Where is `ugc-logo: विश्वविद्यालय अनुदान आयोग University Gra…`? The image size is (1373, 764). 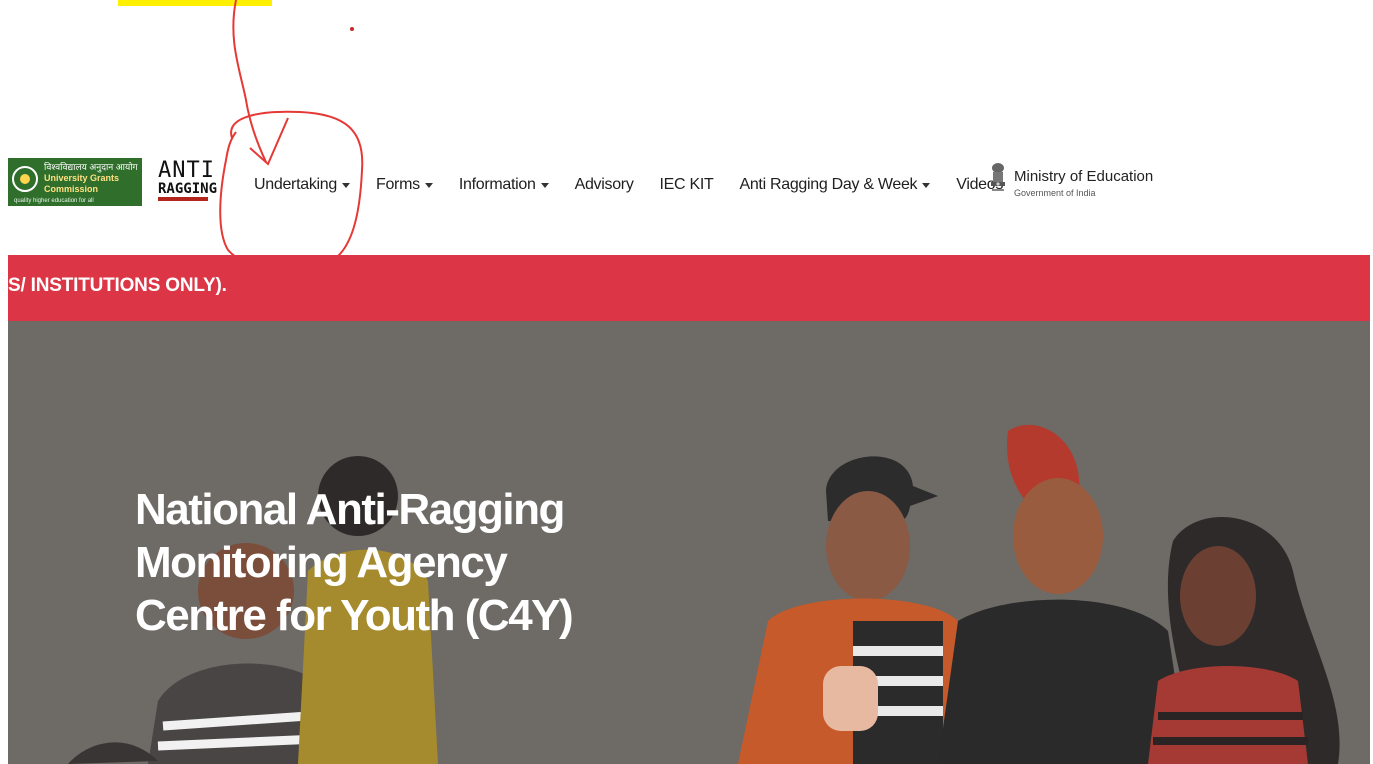
ugc-logo: विश्वविद्यालय अनुदान आयोग University Gra… is located at coordinates (75, 182).